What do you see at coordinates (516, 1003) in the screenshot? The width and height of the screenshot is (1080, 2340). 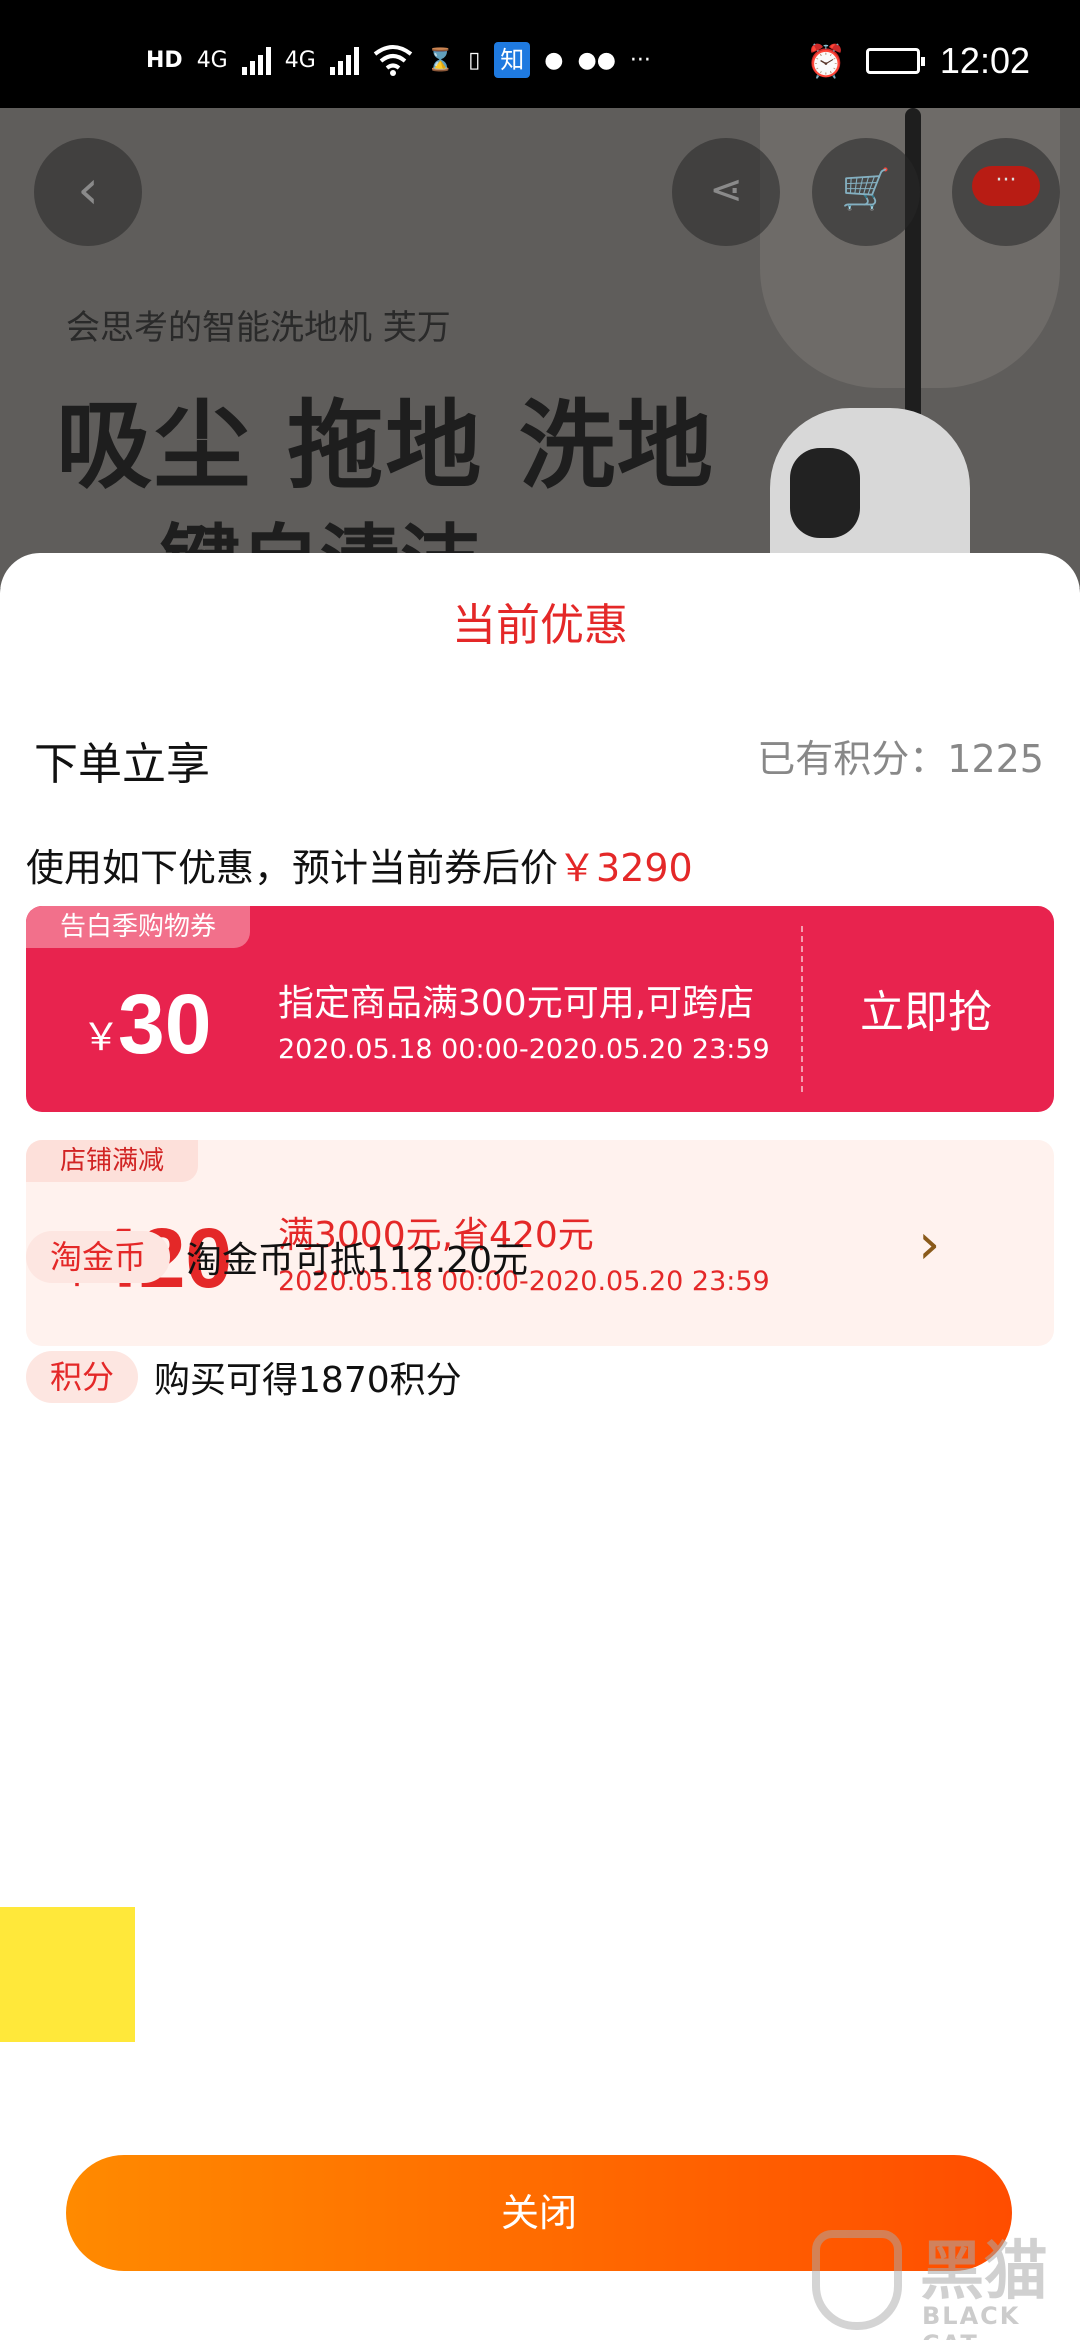 I see `coupon-description: 指定商品满300元可用,可跨店` at bounding box center [516, 1003].